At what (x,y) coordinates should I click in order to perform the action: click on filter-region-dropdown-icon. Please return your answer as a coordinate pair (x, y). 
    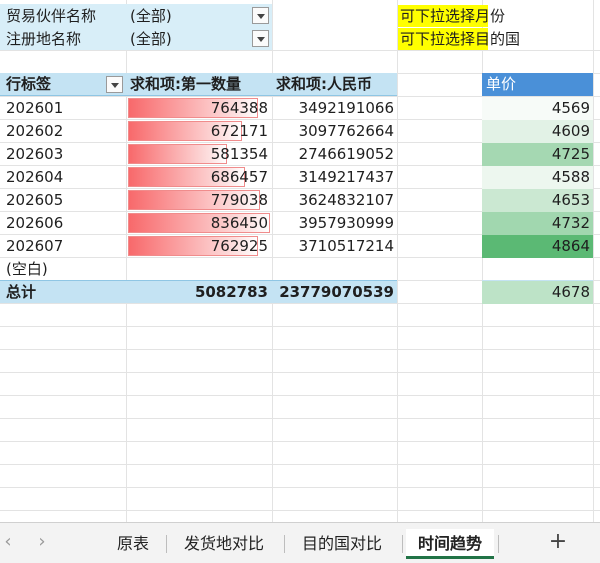
    Looking at the image, I should click on (260, 38).